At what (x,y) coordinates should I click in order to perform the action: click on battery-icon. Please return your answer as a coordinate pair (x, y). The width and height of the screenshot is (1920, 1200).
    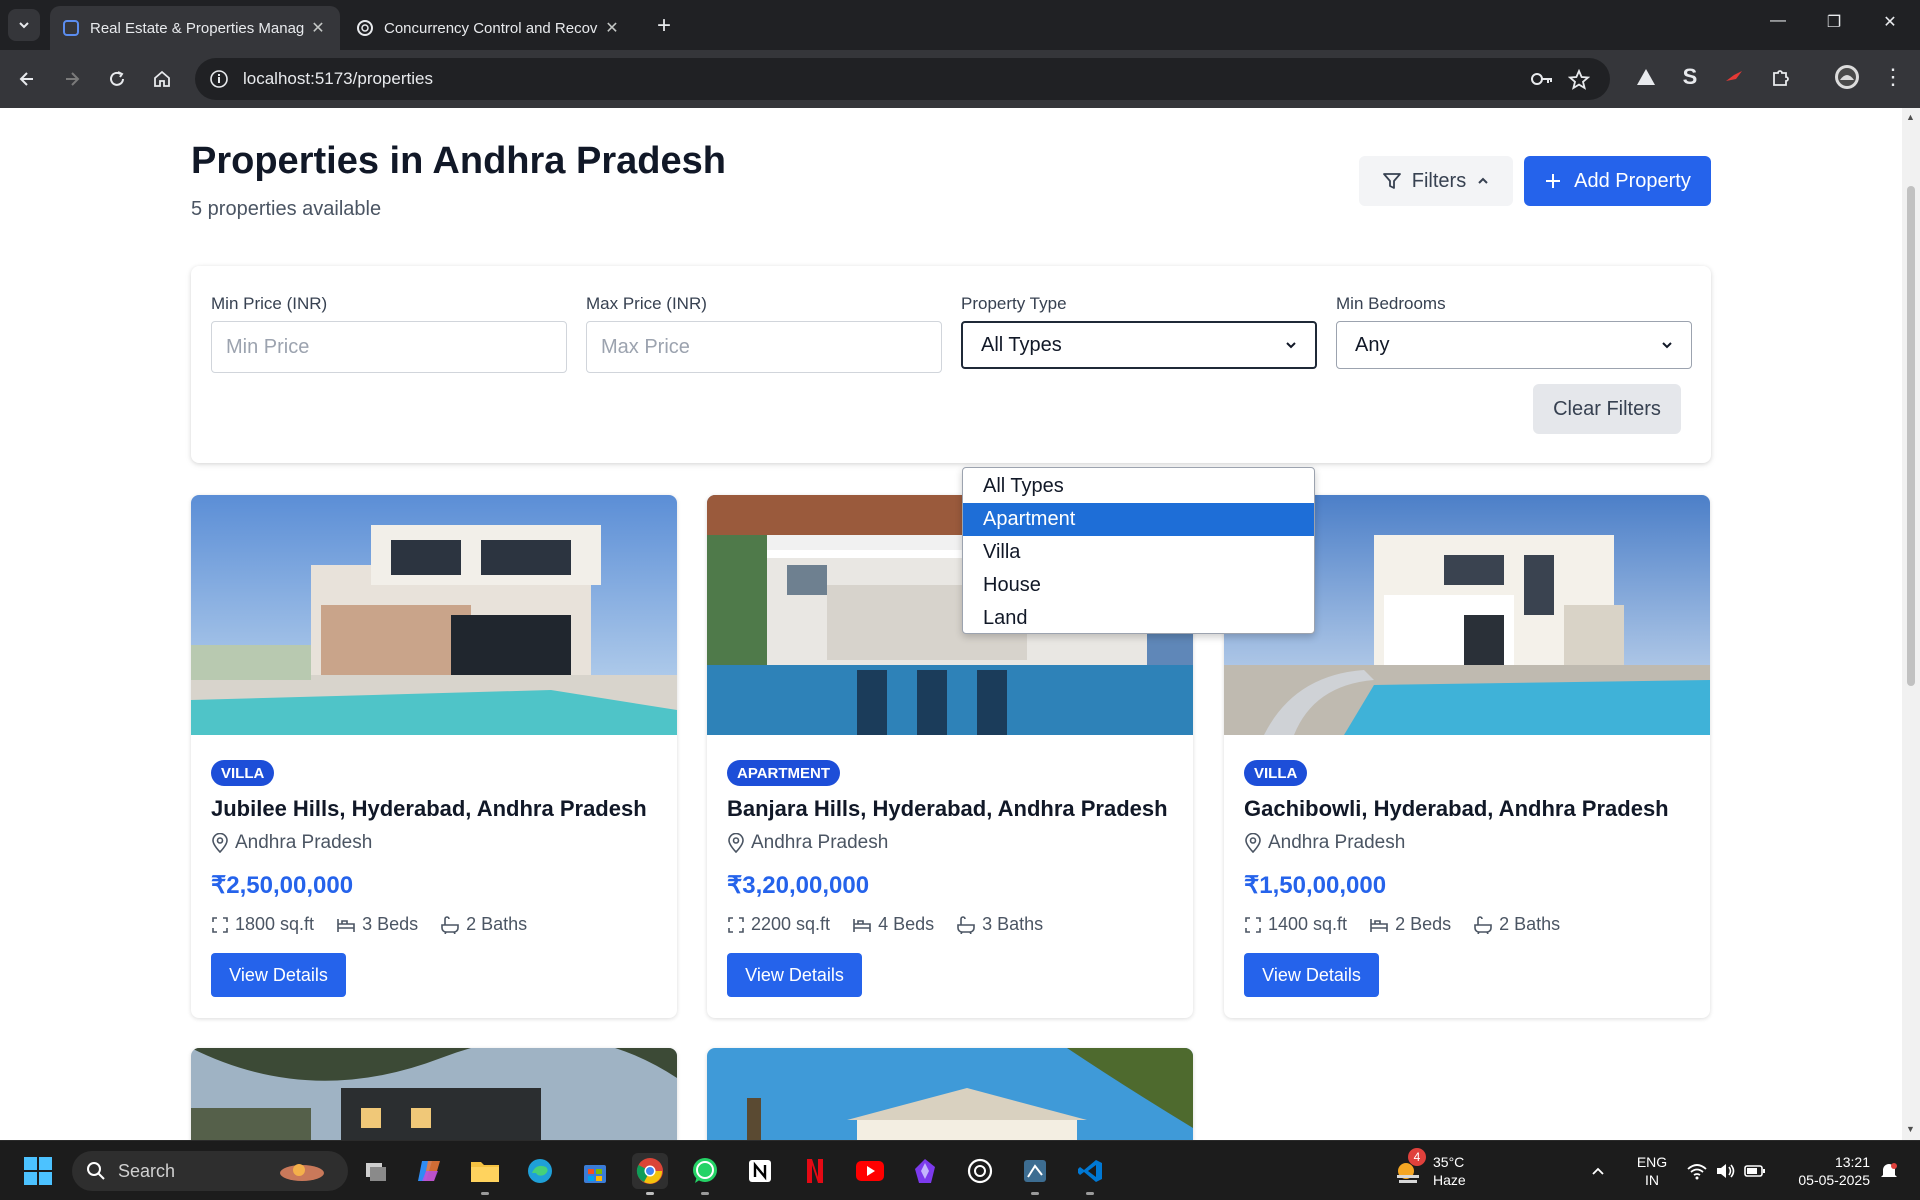
    Looking at the image, I should click on (1755, 1171).